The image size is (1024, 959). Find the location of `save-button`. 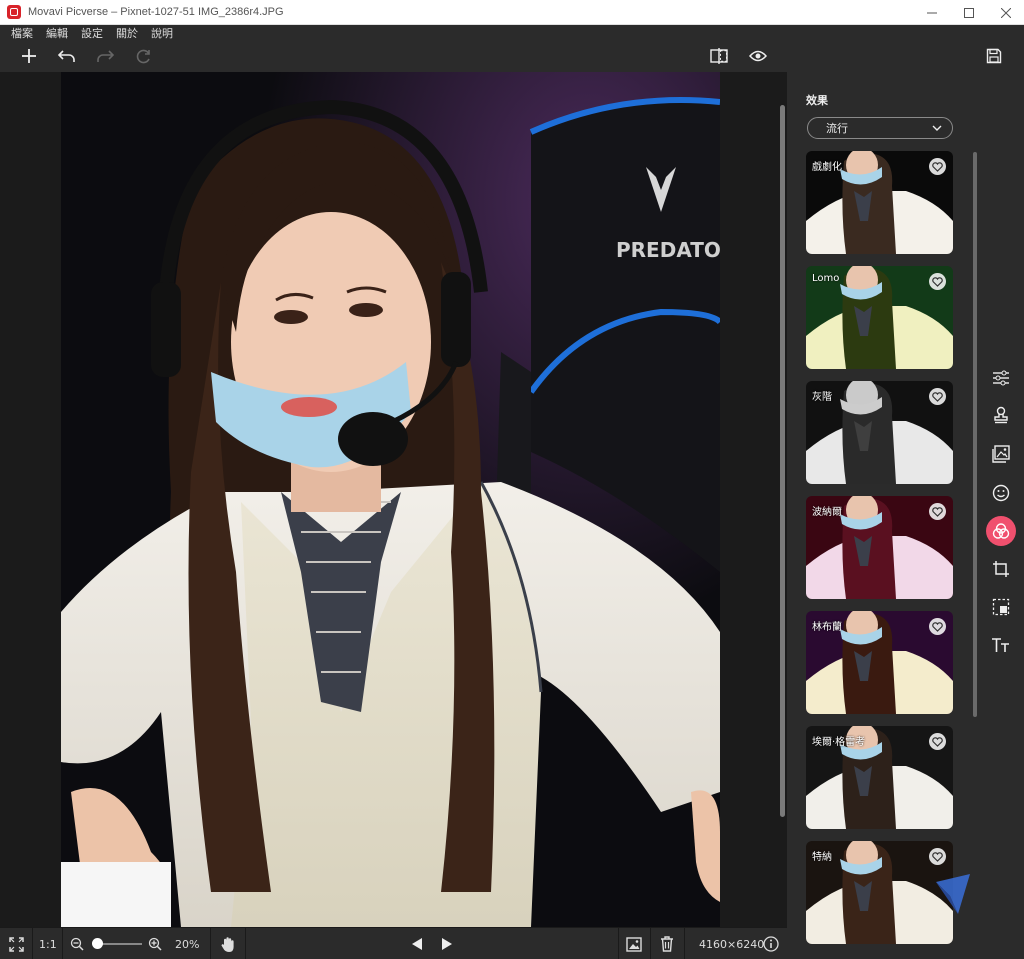

save-button is located at coordinates (994, 56).